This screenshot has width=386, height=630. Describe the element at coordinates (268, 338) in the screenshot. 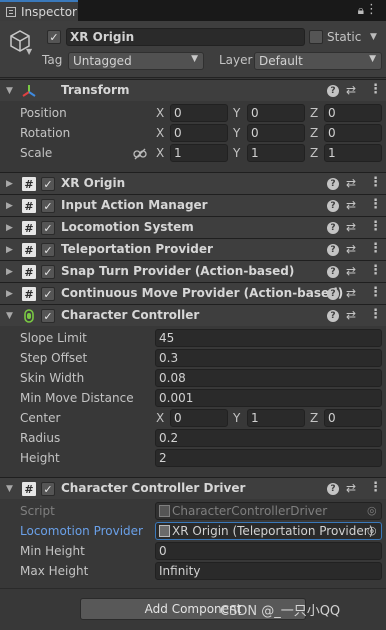

I see `slope-limit-field: 45` at that location.